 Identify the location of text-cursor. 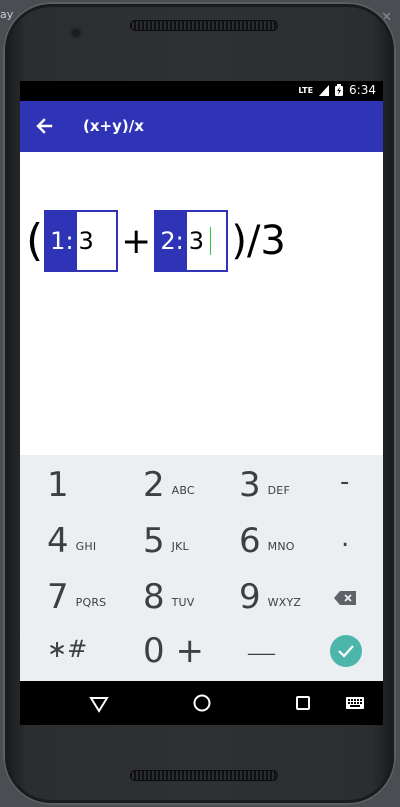
(210, 241).